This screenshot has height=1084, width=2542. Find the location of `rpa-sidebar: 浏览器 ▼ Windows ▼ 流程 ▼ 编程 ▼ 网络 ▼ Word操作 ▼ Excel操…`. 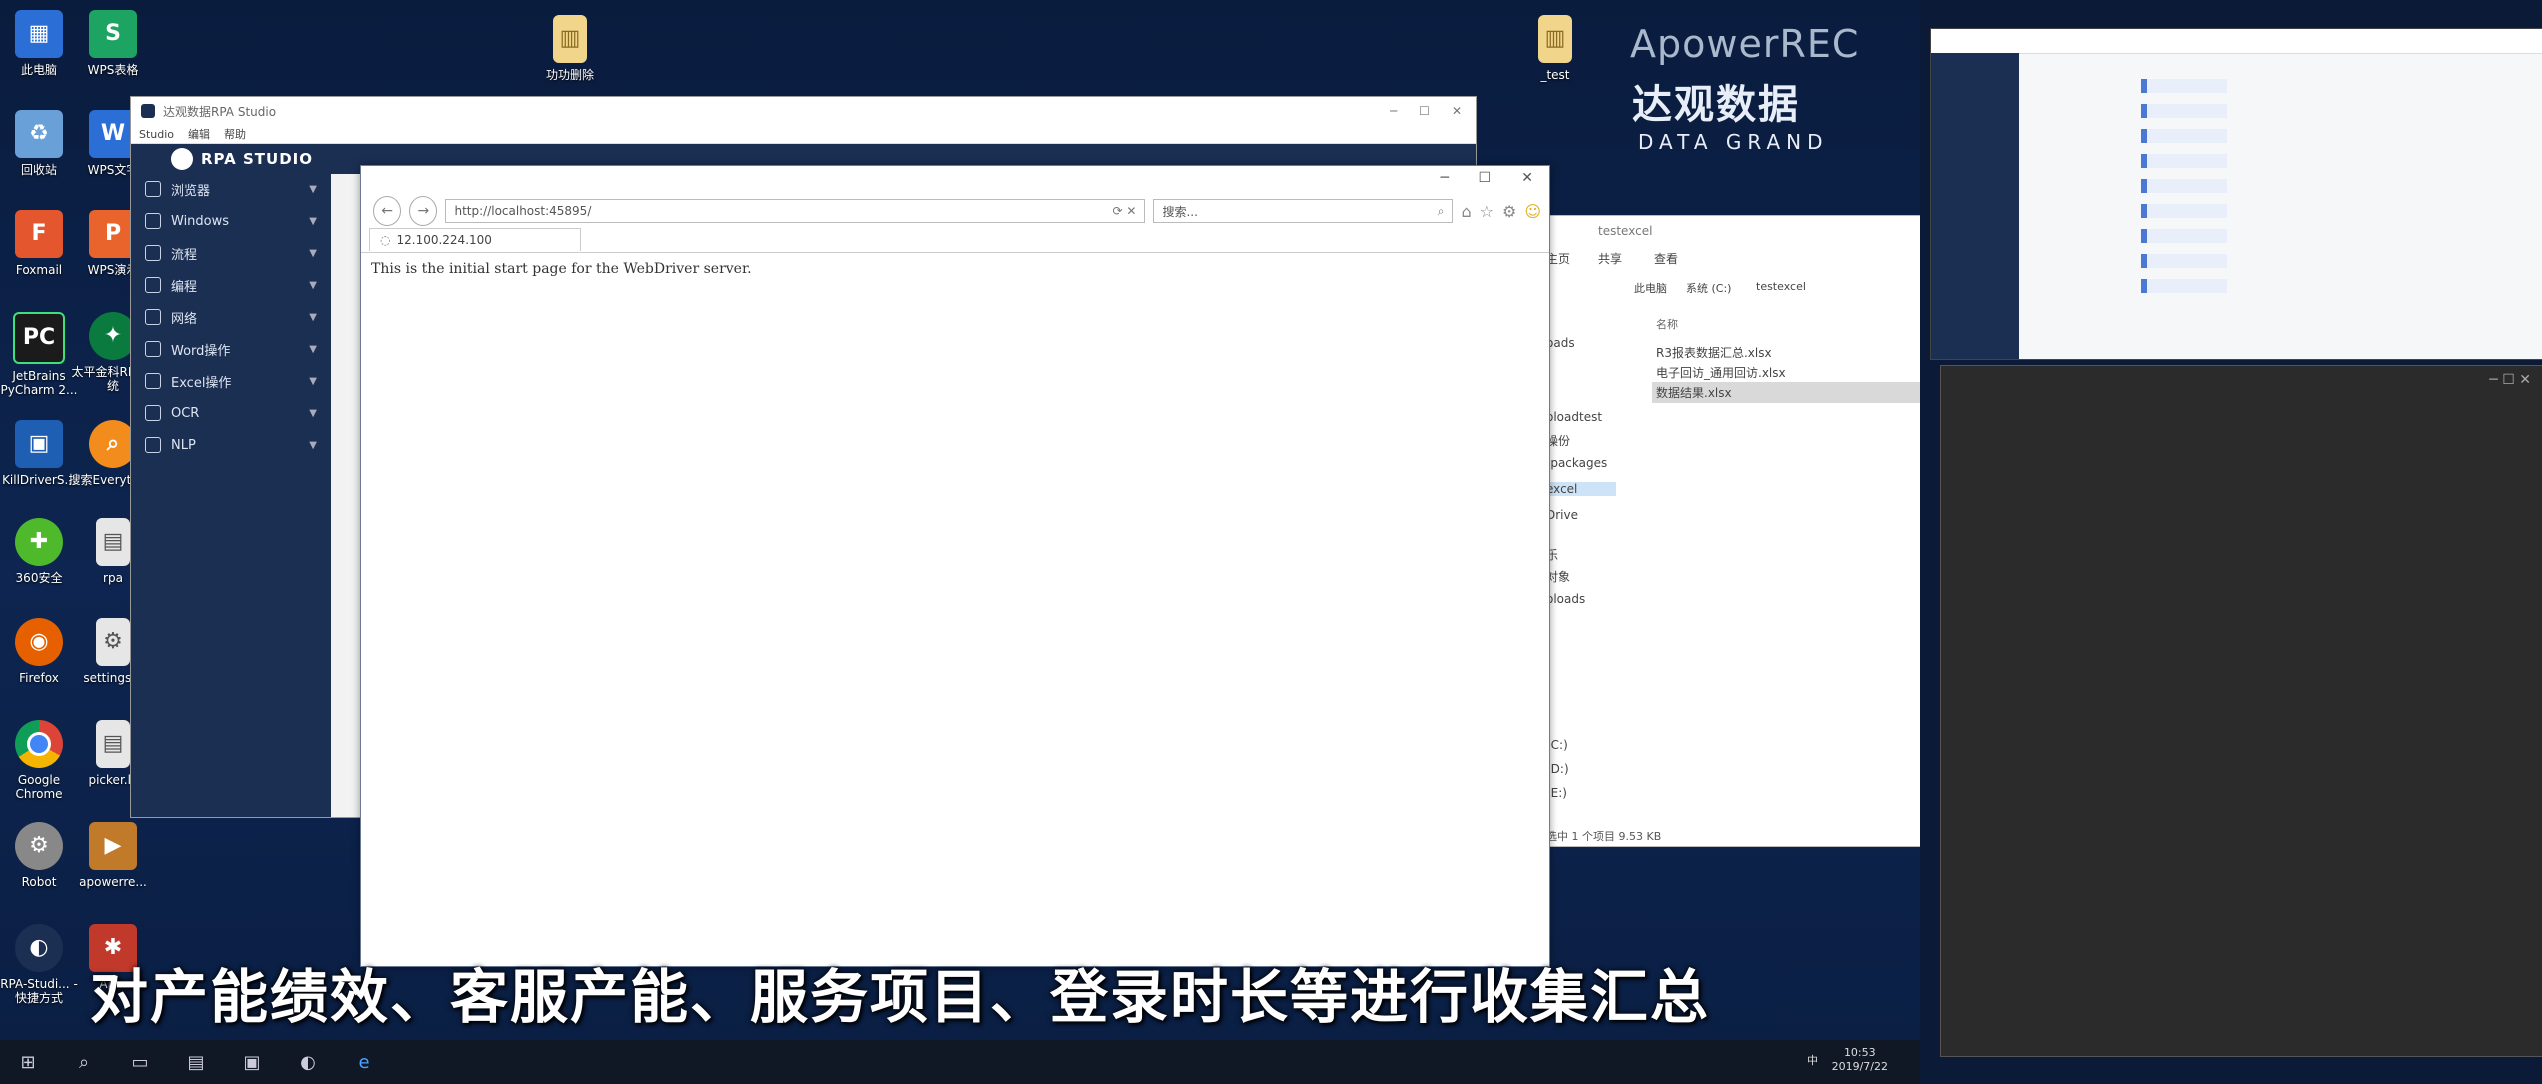

rpa-sidebar: 浏览器 ▼ Windows ▼ 流程 ▼ 编程 ▼ 网络 ▼ Word操作 ▼ Excel操… is located at coordinates (231, 495).